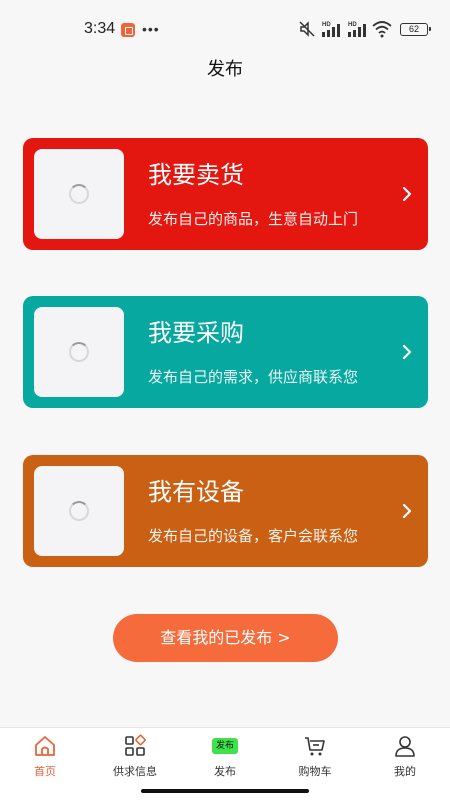  Describe the element at coordinates (405, 746) in the screenshot. I see `user-icon` at that location.